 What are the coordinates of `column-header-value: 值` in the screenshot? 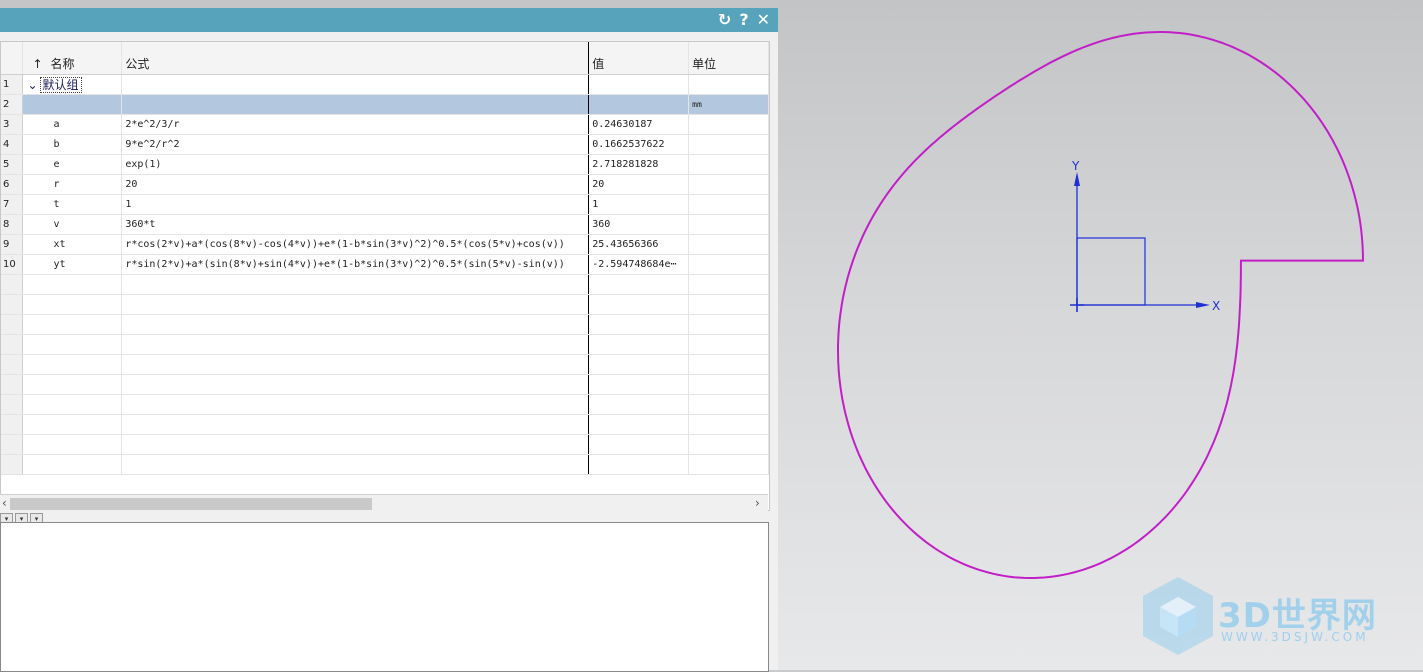 It's located at (639, 58).